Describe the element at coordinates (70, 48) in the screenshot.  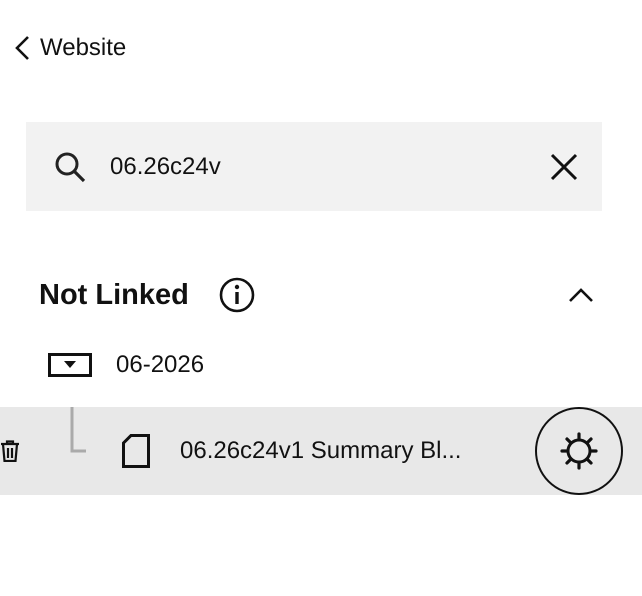
I see `back-link: Website` at that location.